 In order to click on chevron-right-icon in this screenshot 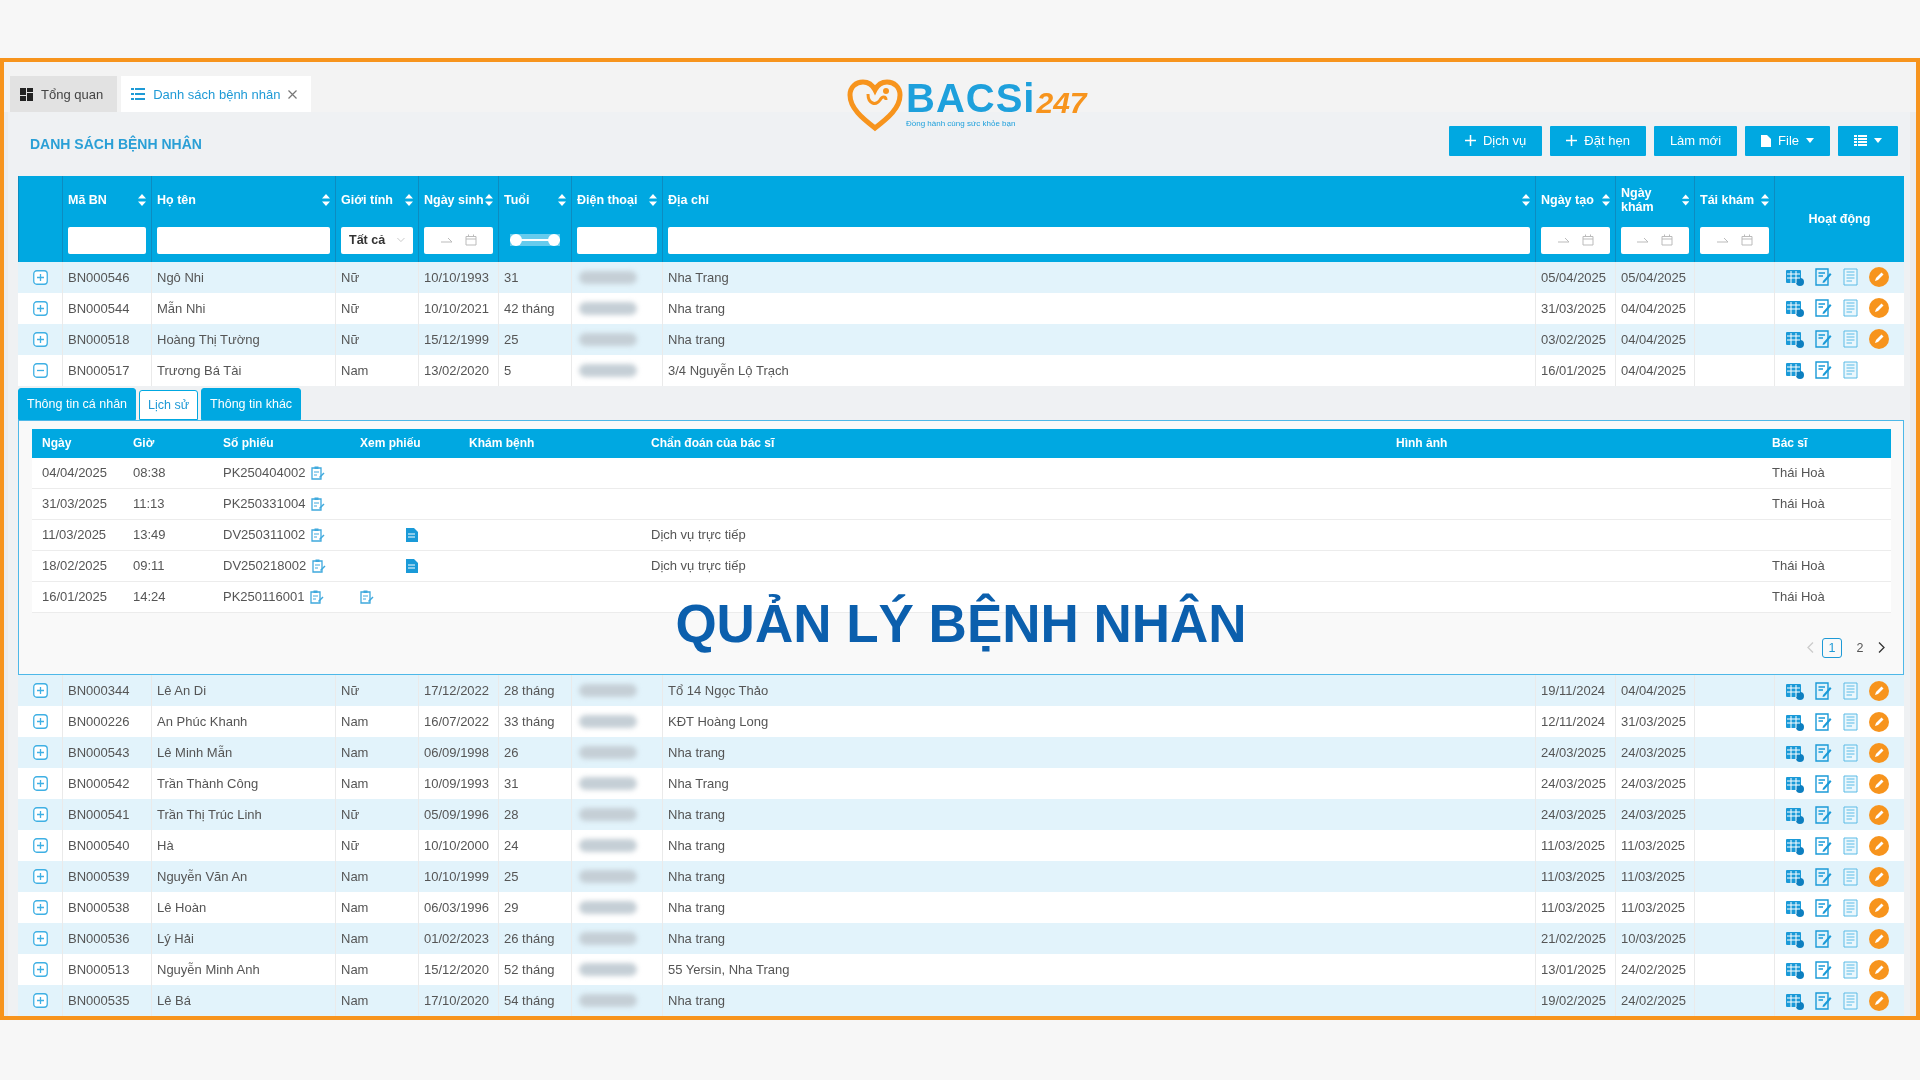, I will do `click(1881, 648)`.